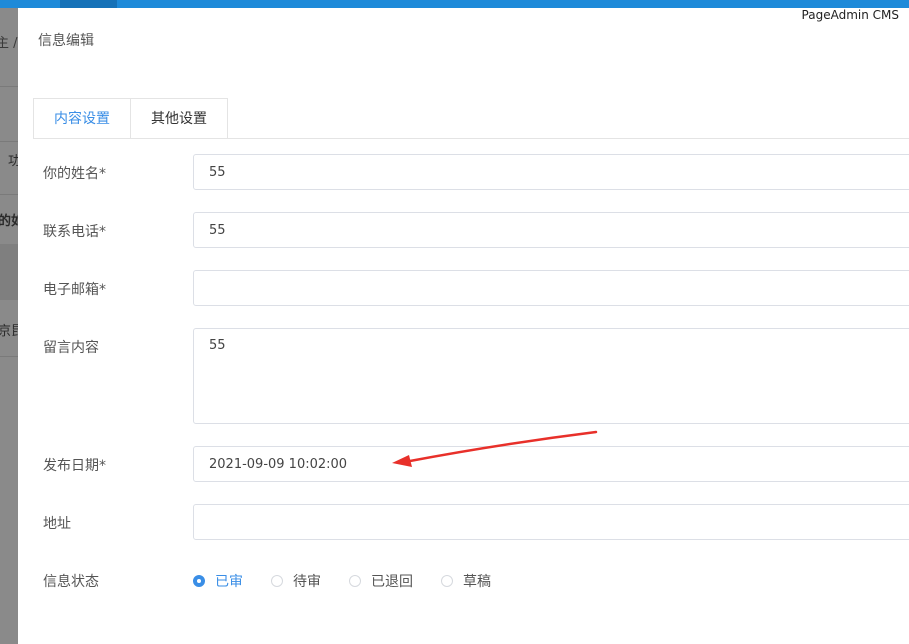 Image resolution: width=909 pixels, height=644 pixels. Describe the element at coordinates (454, 4) in the screenshot. I see `top-navigation-bar` at that location.